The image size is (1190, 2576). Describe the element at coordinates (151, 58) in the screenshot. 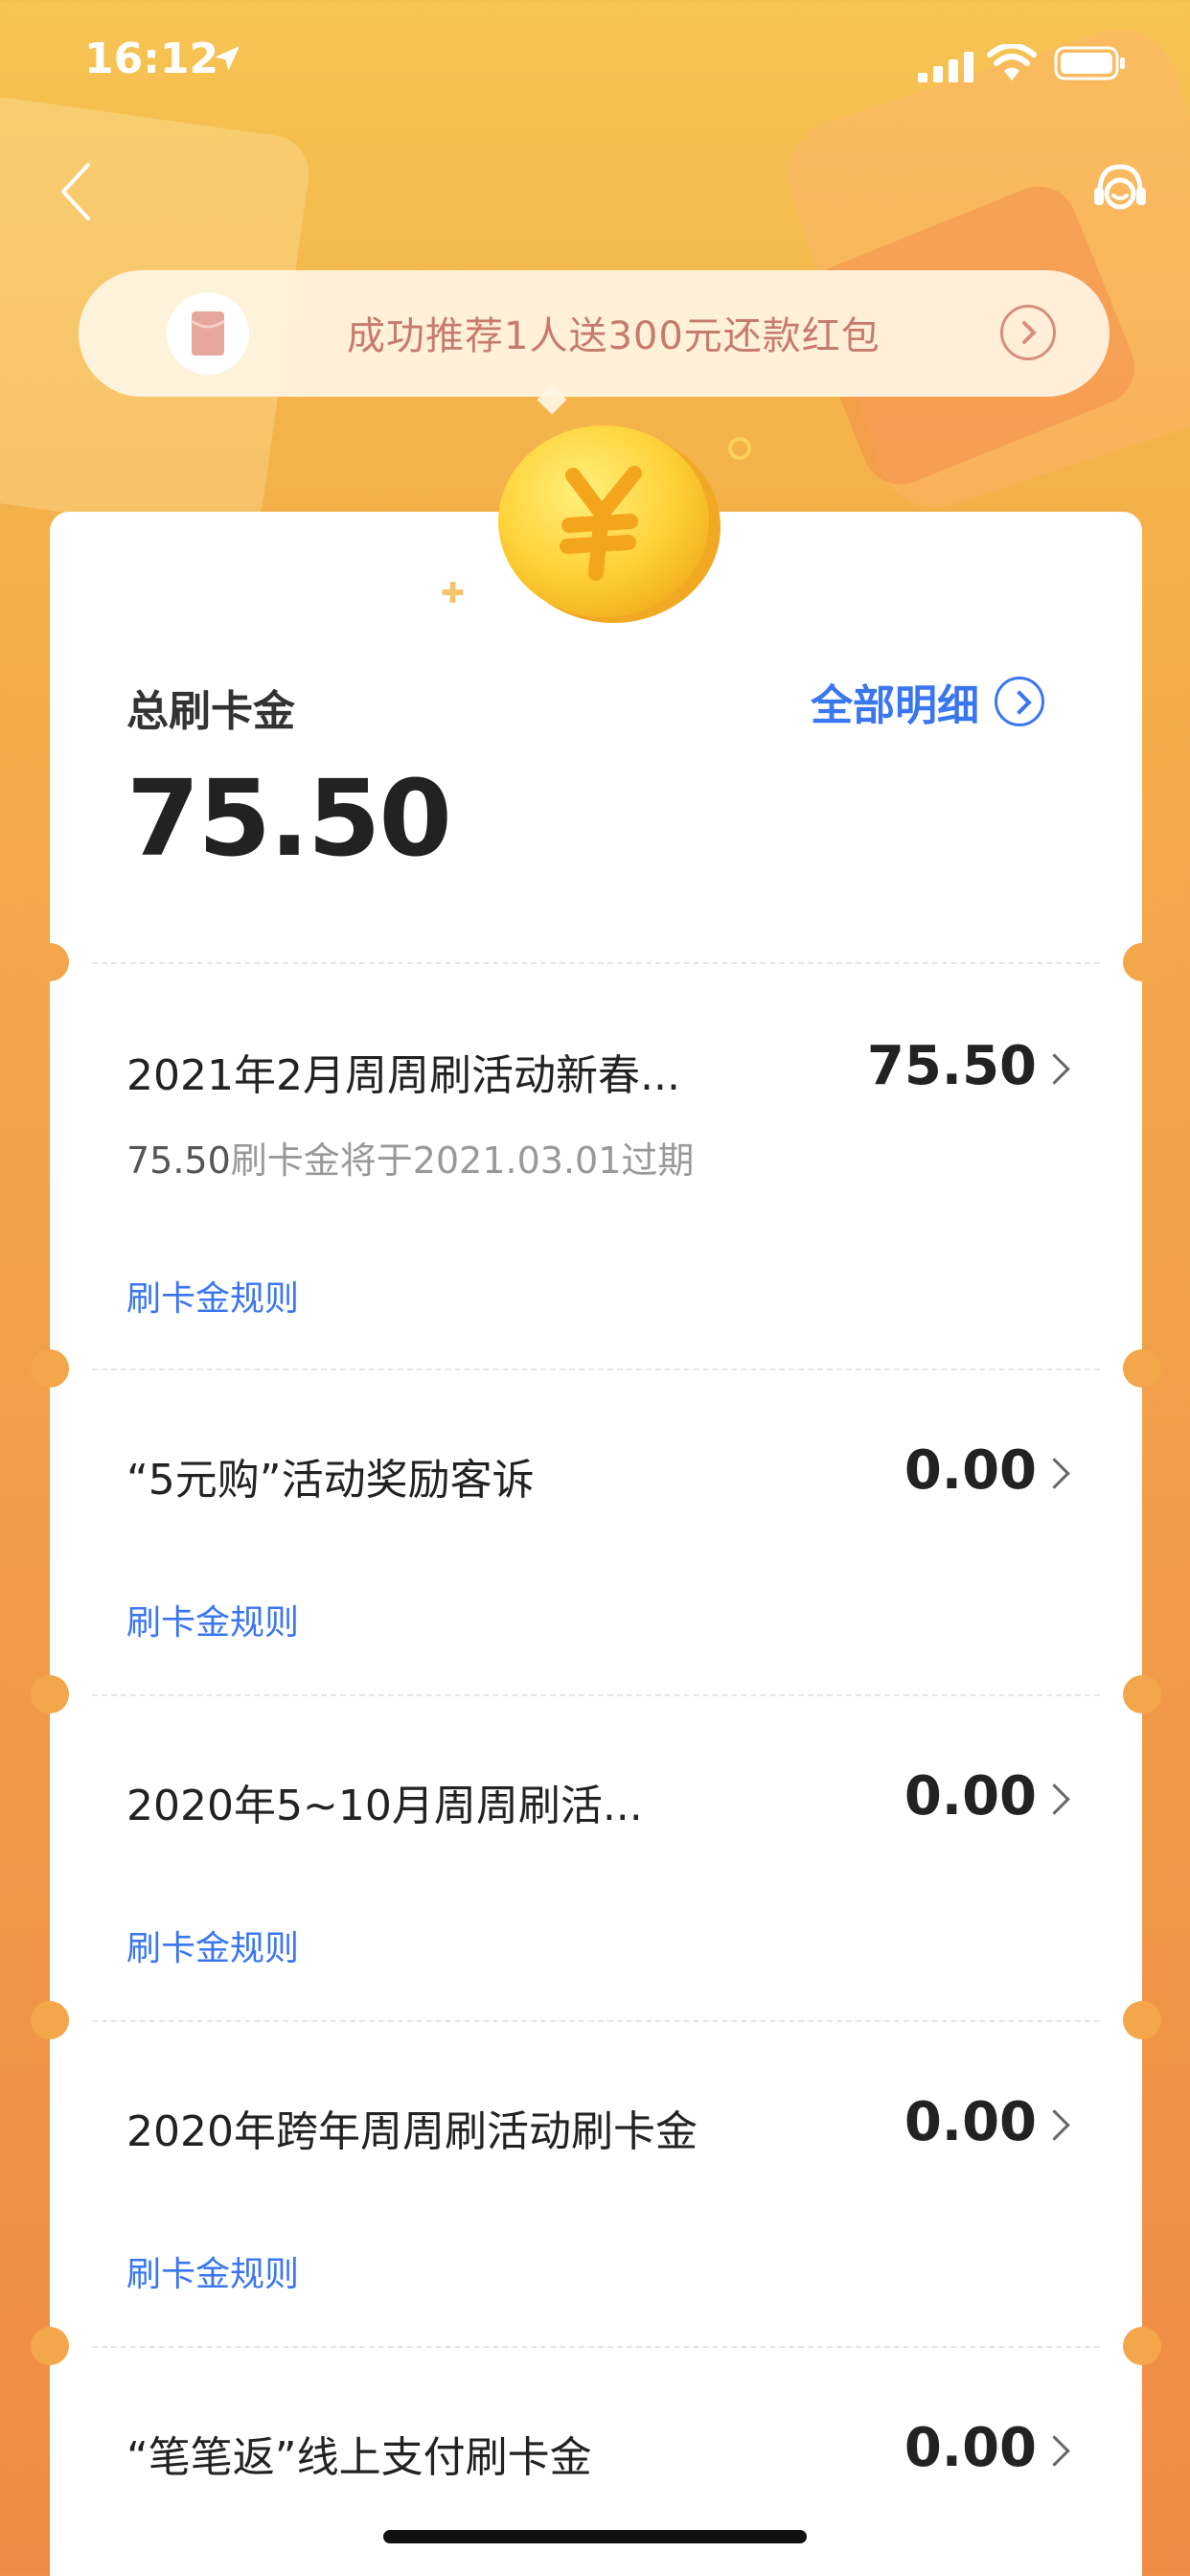

I see `status-time: 16:12` at that location.